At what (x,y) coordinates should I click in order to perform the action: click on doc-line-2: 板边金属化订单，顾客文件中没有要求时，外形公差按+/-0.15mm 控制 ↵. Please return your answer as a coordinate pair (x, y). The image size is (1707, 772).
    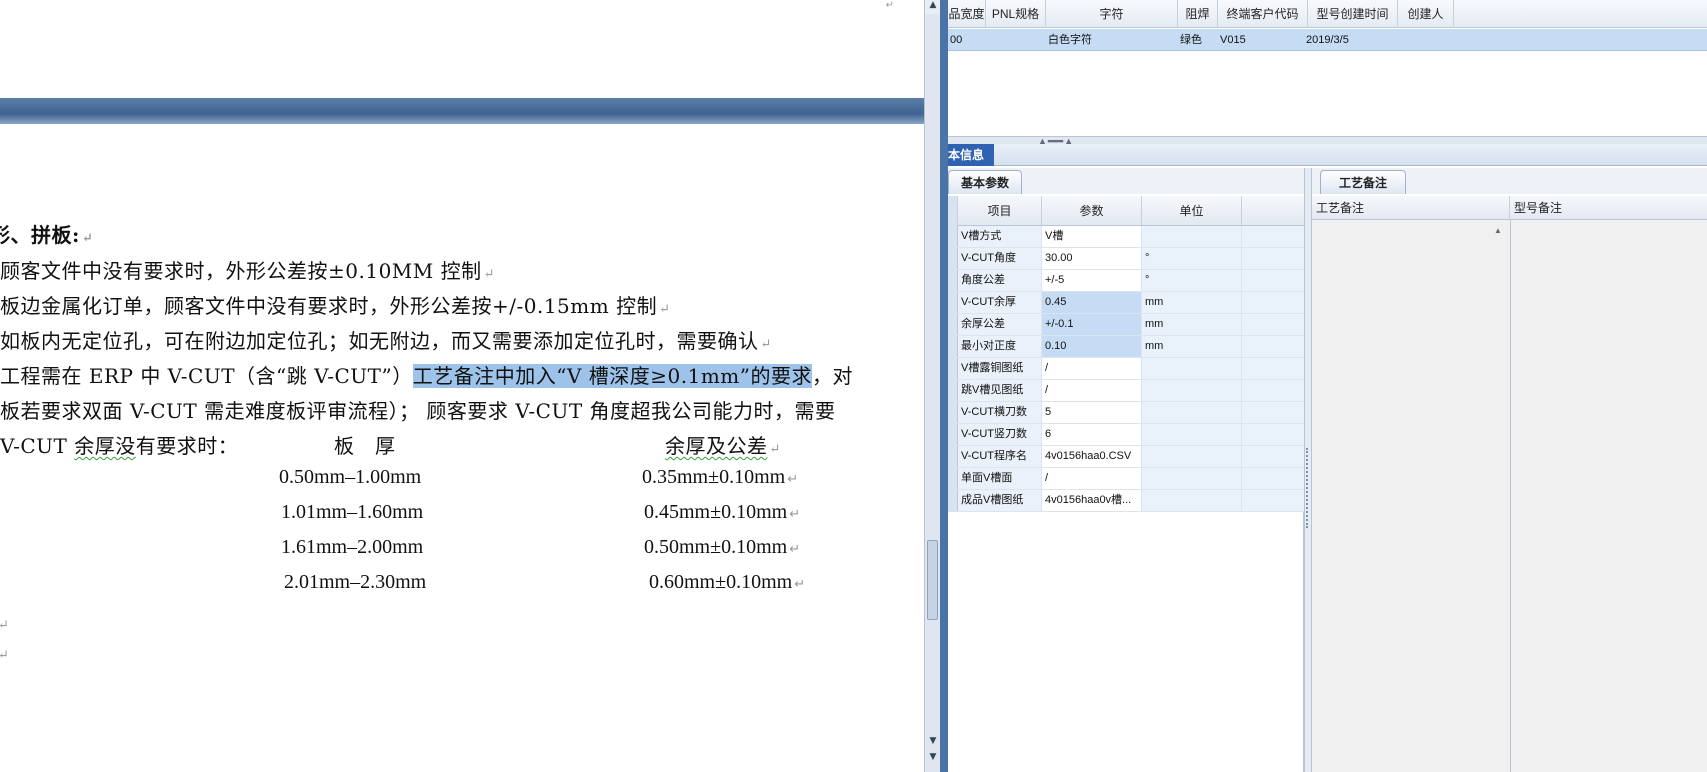
    Looking at the image, I should click on (335, 304).